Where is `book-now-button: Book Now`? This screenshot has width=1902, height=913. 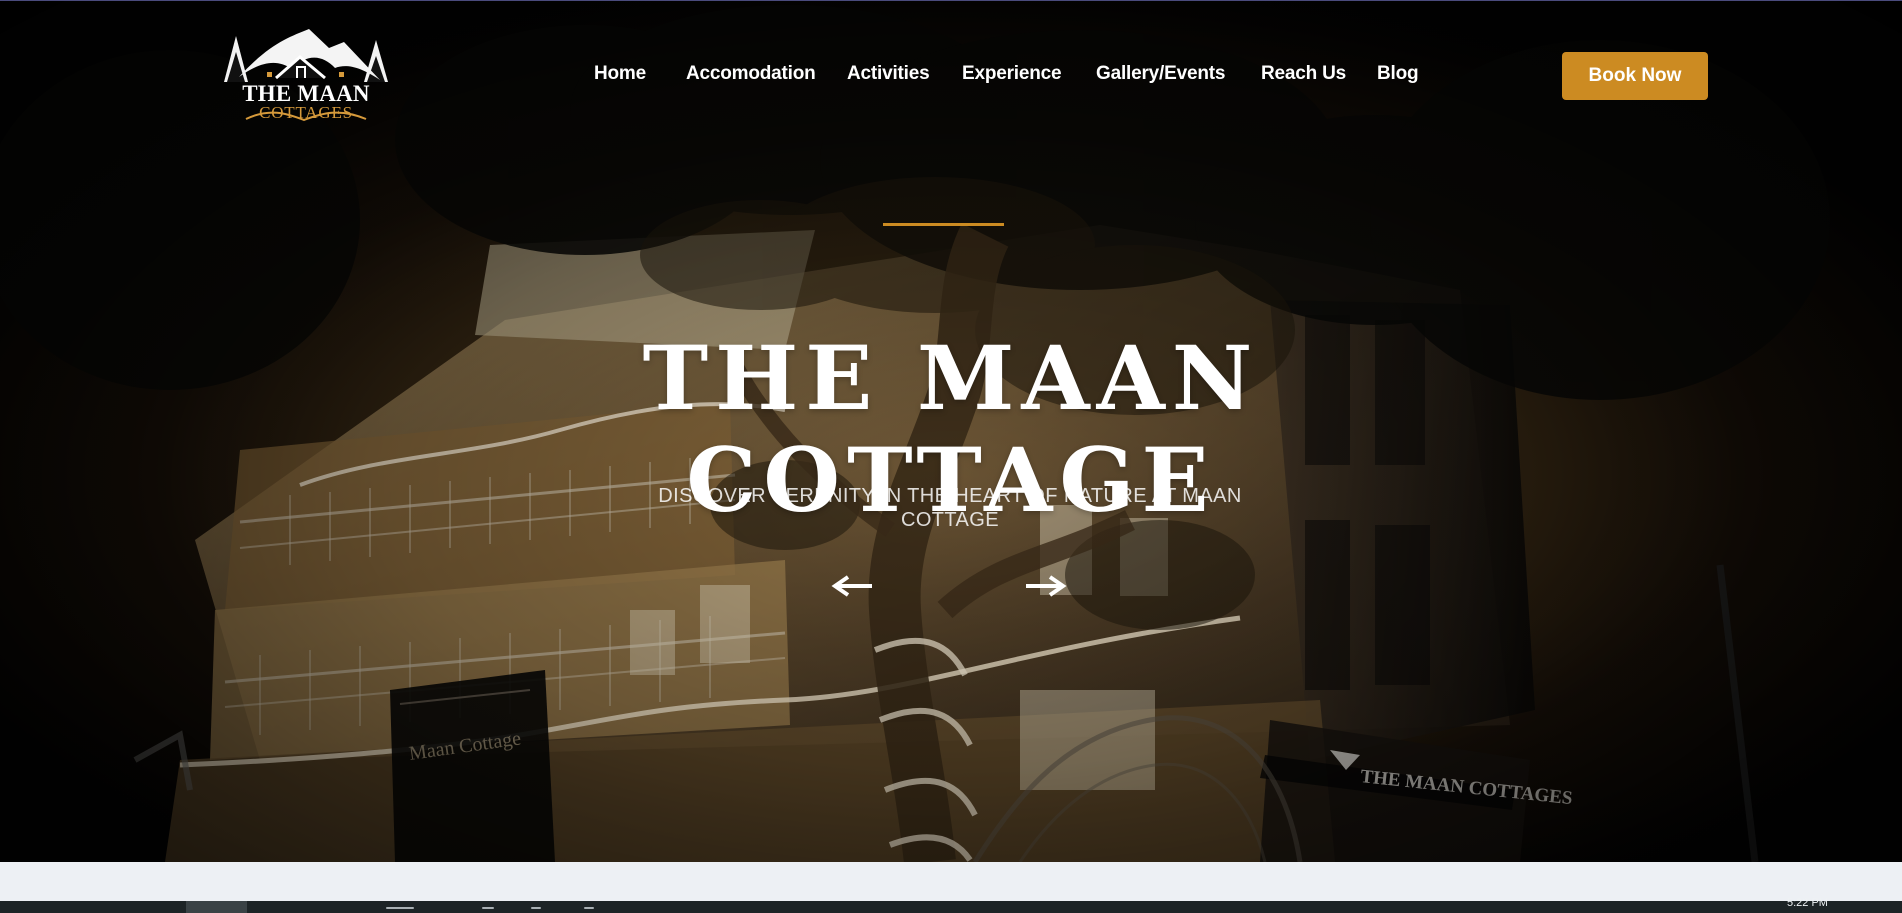 book-now-button: Book Now is located at coordinates (1635, 76).